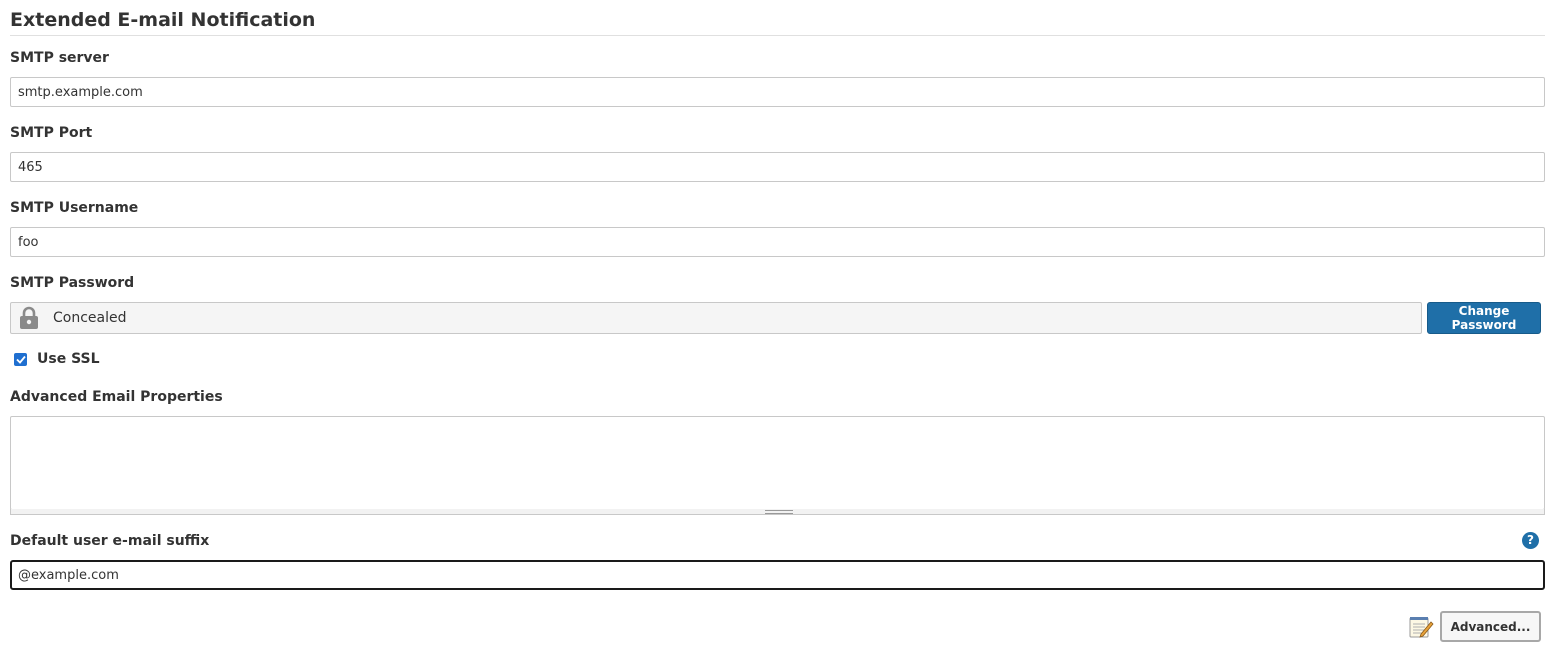  I want to click on help-icon: ?, so click(1530, 540).